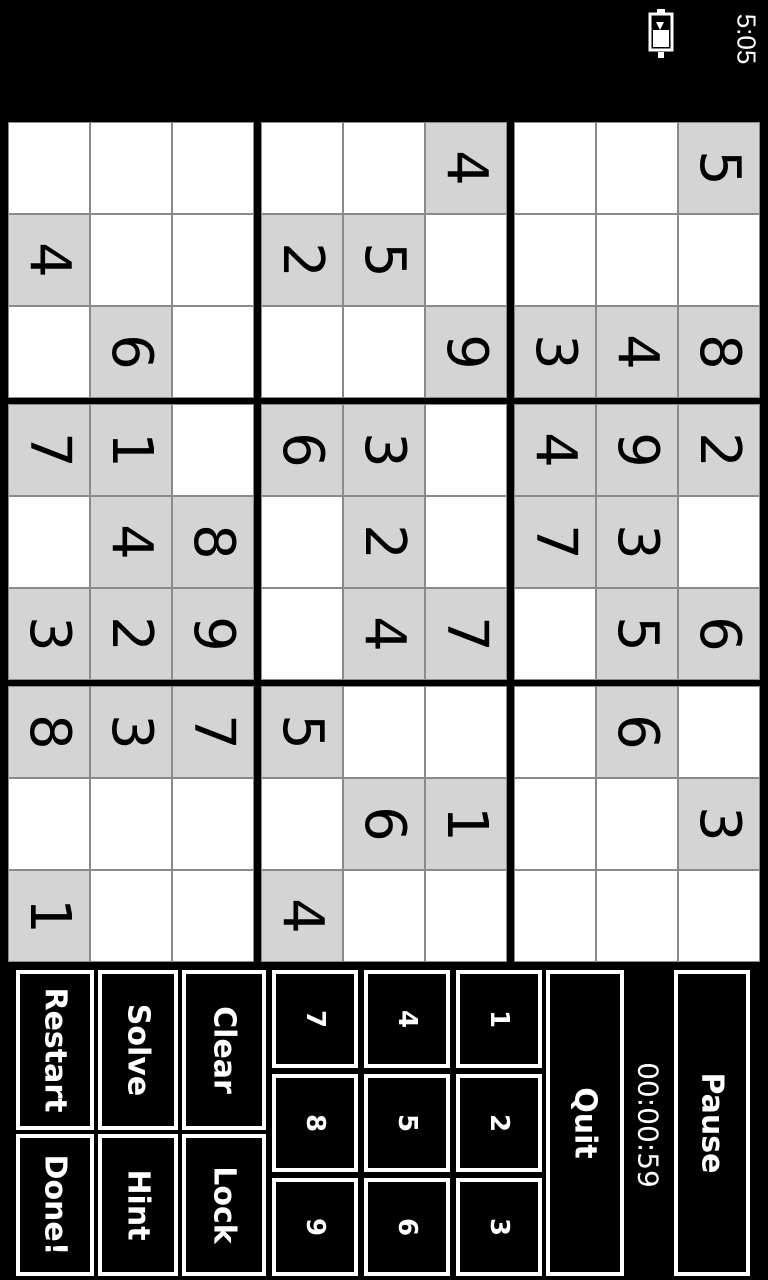 This screenshot has width=768, height=1280. Describe the element at coordinates (499, 1227) in the screenshot. I see `keypad-button-3: 3` at that location.